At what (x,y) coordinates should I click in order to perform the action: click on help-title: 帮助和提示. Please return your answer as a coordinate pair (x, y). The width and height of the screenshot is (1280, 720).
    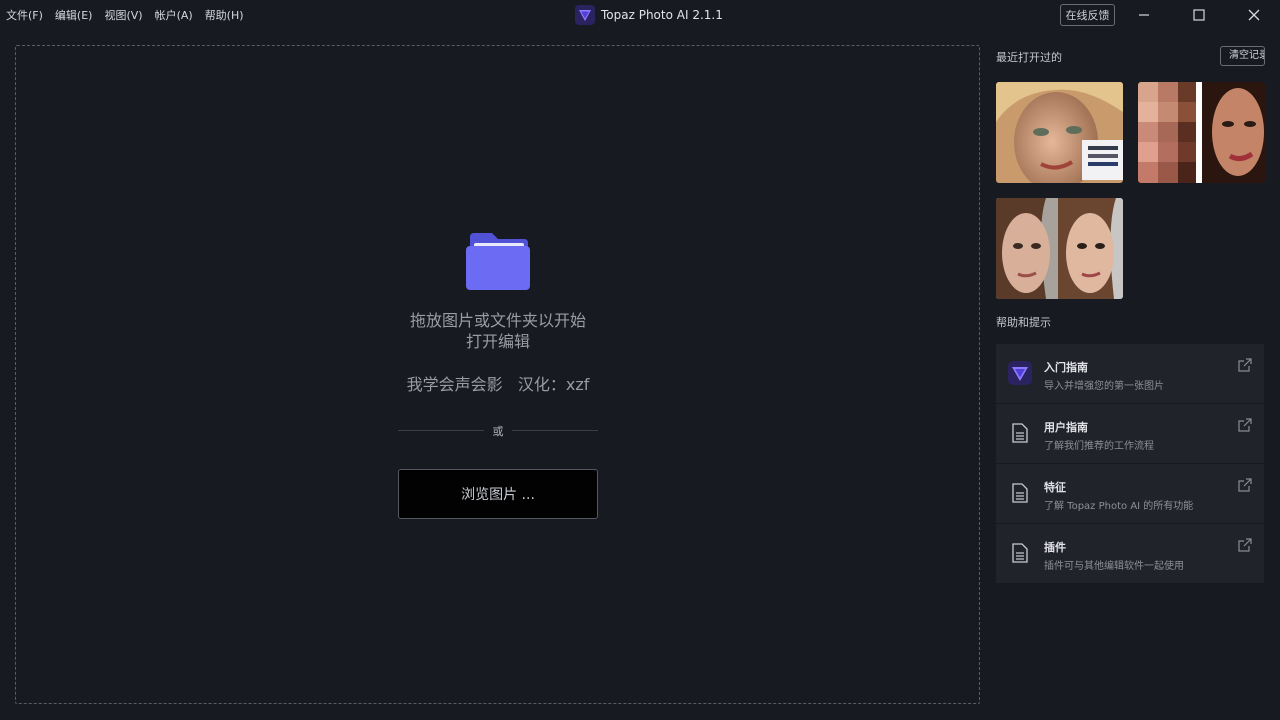
    Looking at the image, I should click on (1023, 322).